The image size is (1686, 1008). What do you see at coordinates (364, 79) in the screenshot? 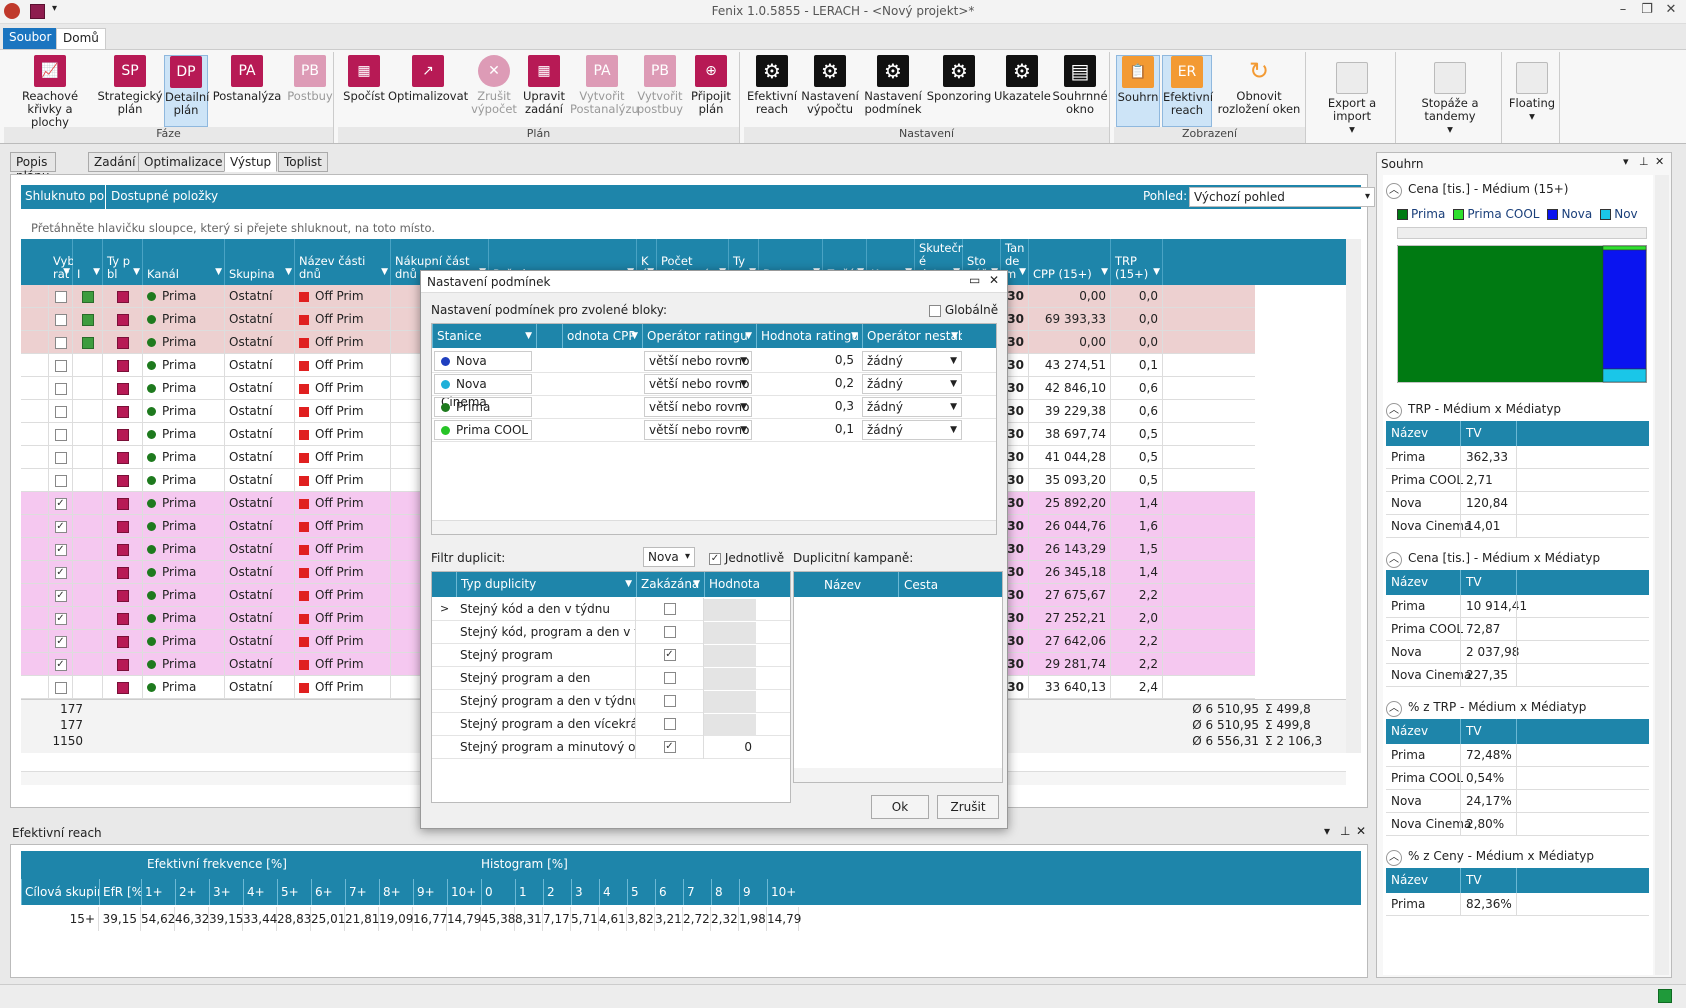
I see `compute-button: ▦ Spočíst` at bounding box center [364, 79].